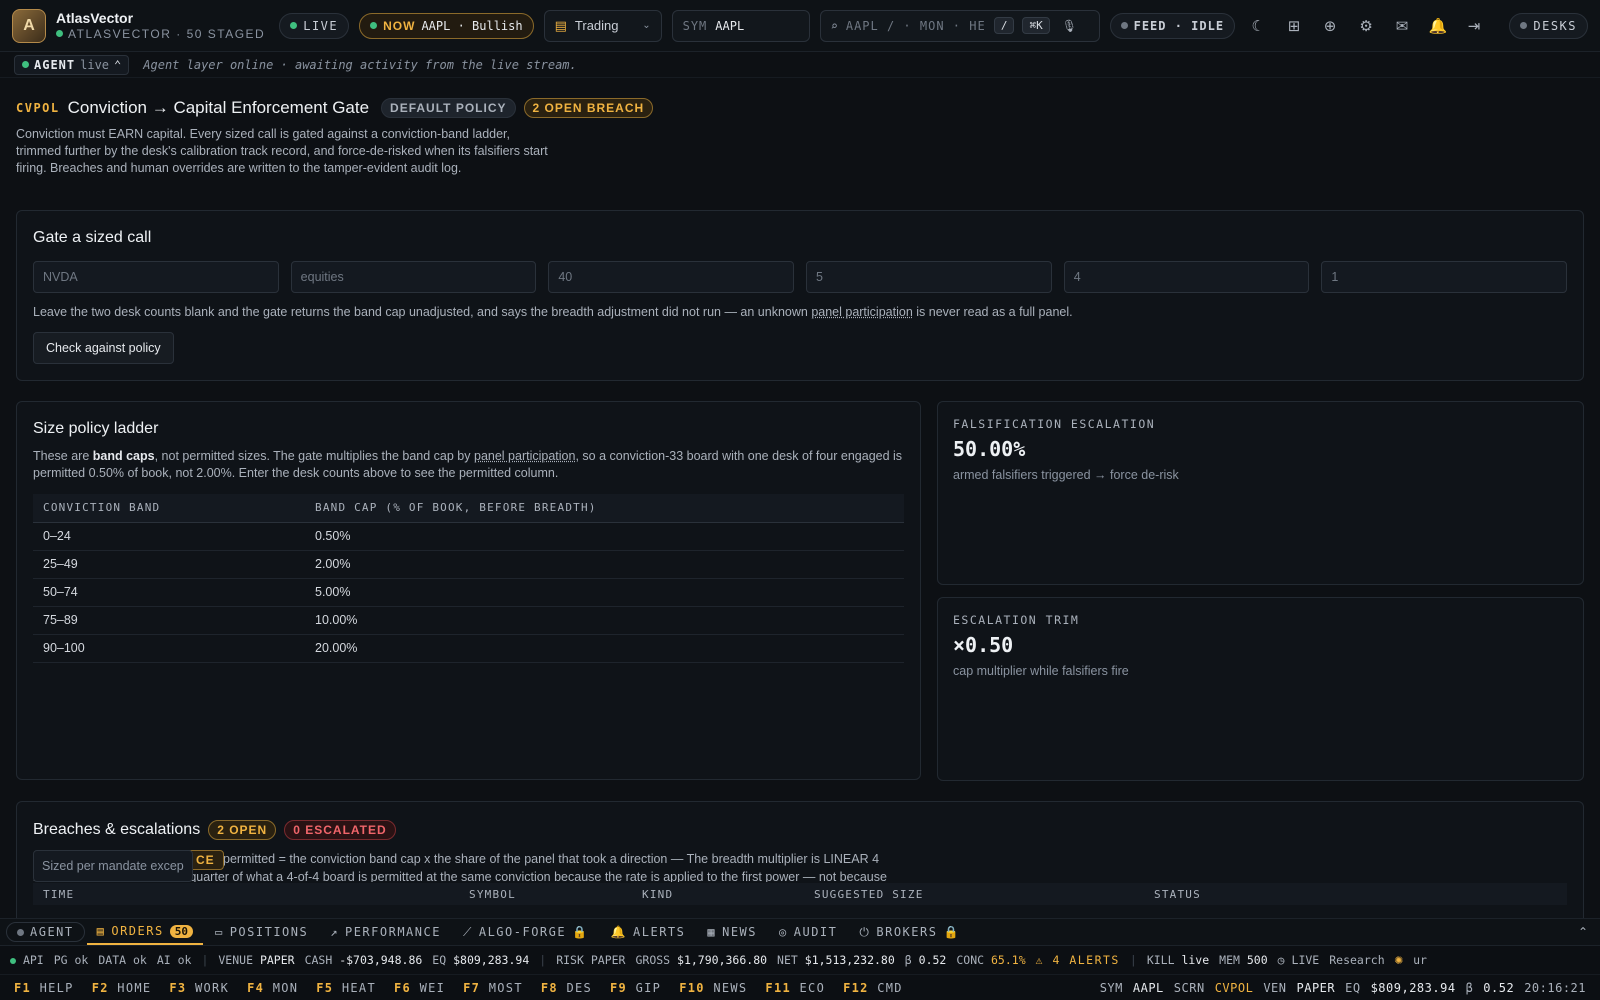  I want to click on collapse-panel-icon: ⌃, so click(1586, 932).